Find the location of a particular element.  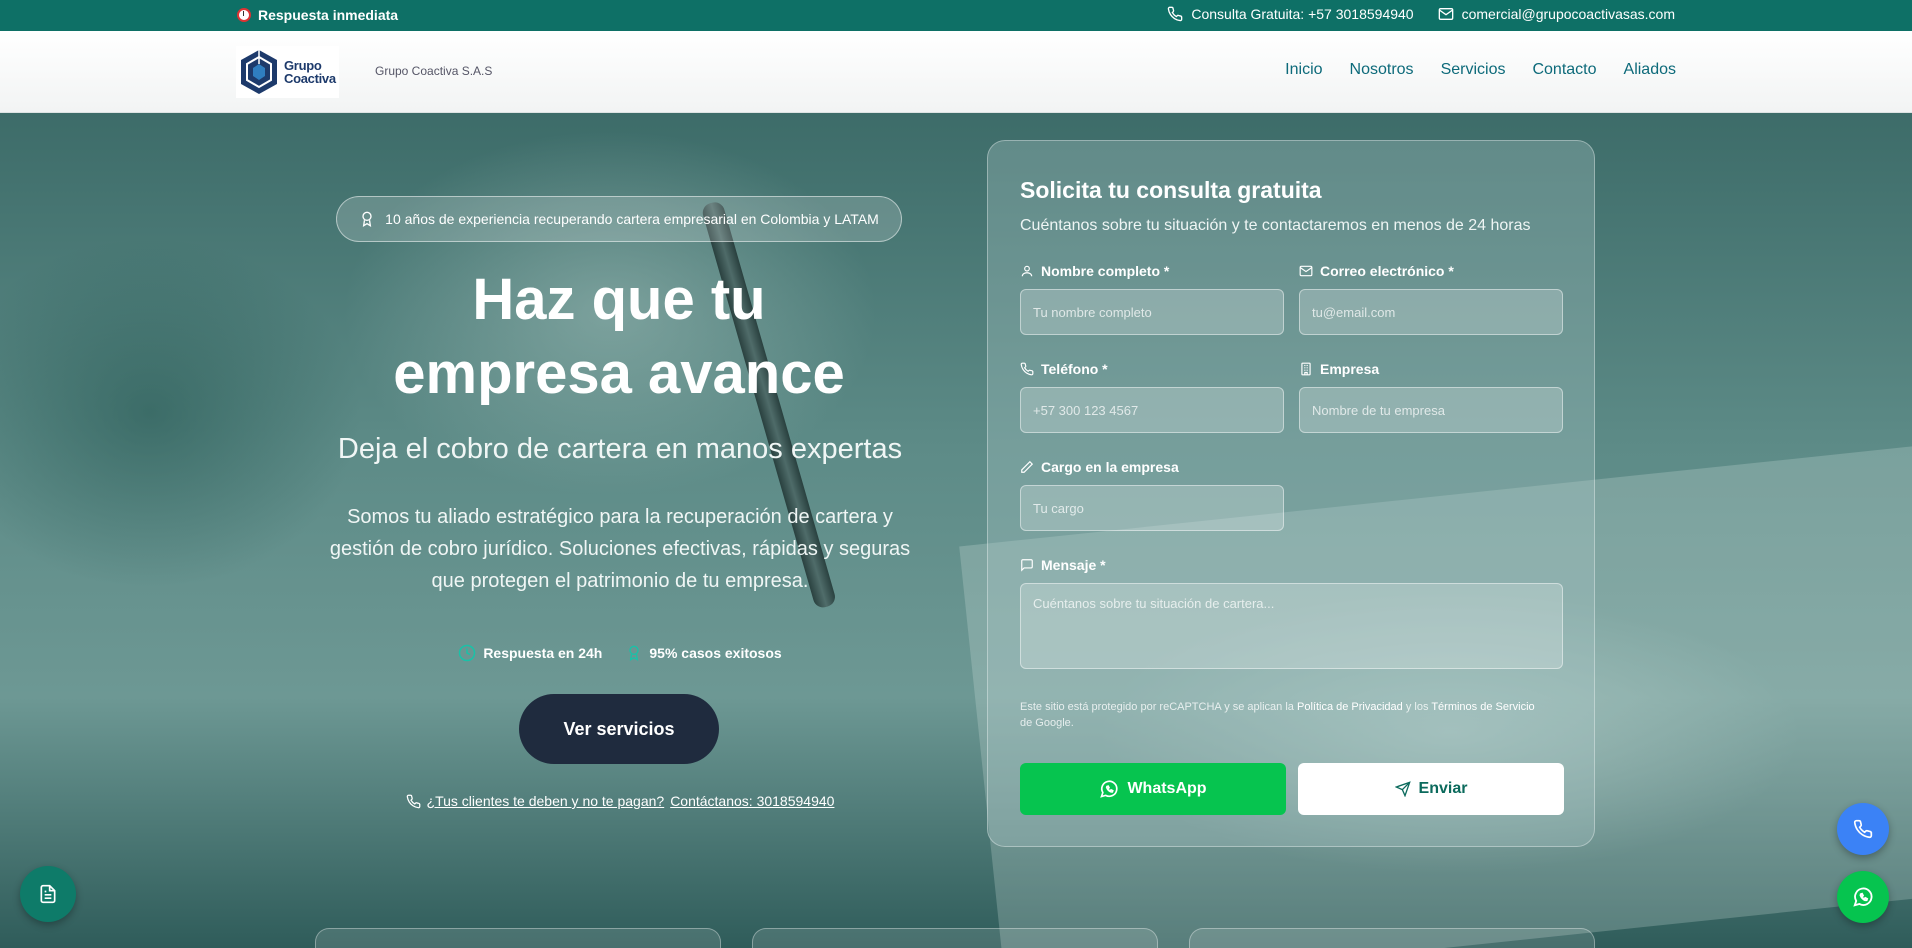

email-label: Correo electrónico * is located at coordinates (1376, 271).